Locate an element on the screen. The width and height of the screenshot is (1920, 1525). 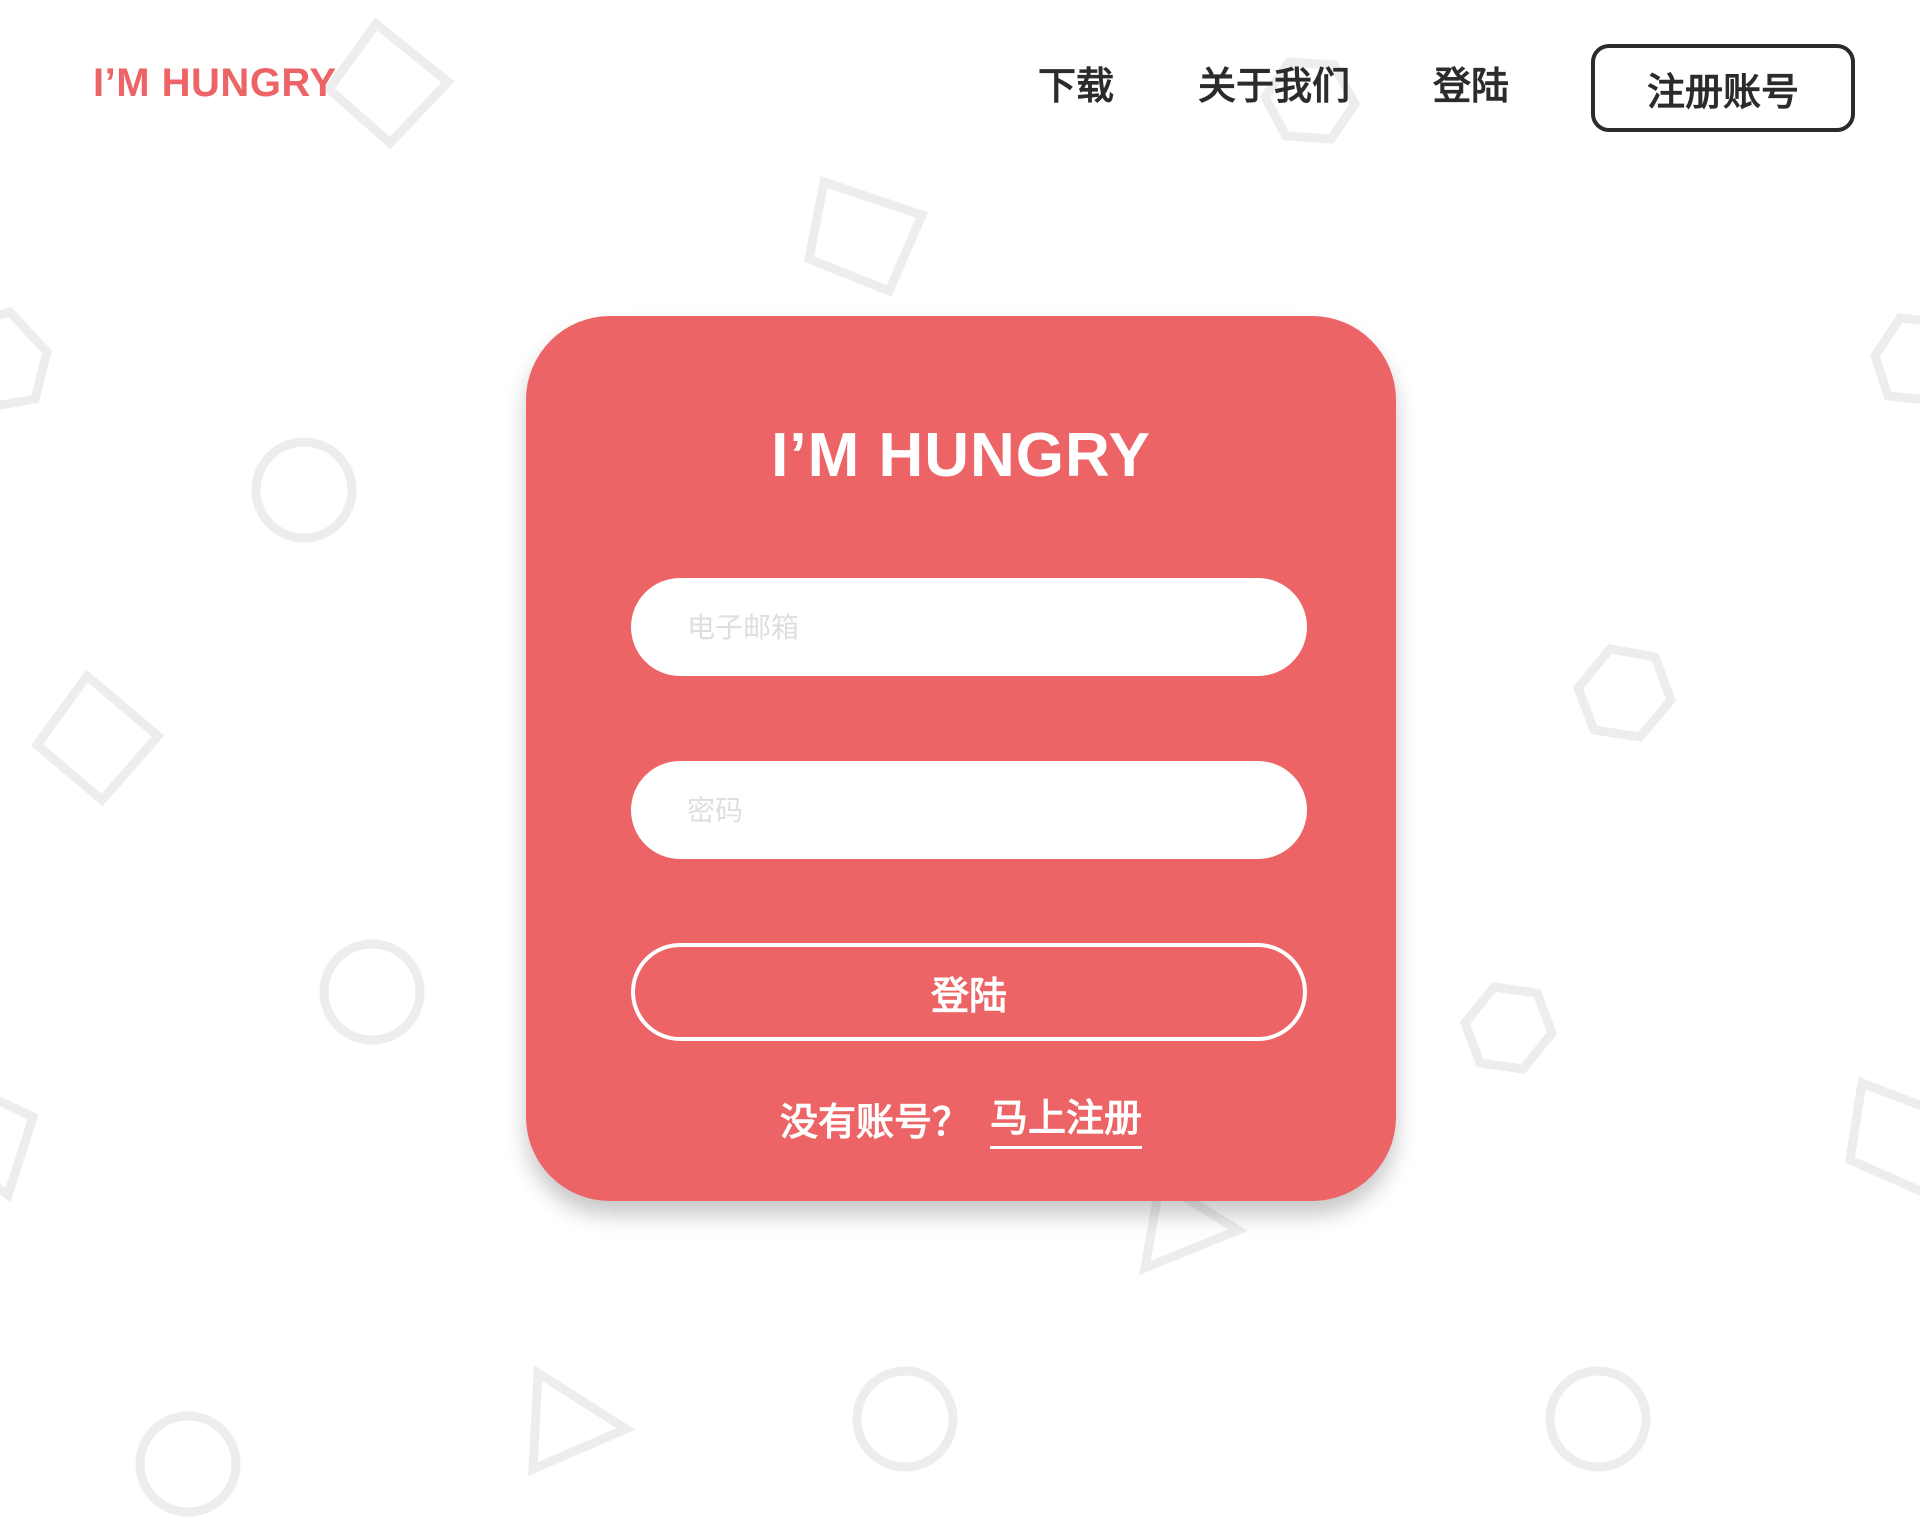
signup-line: 没有账号？ 马上注册 is located at coordinates (961, 1118).